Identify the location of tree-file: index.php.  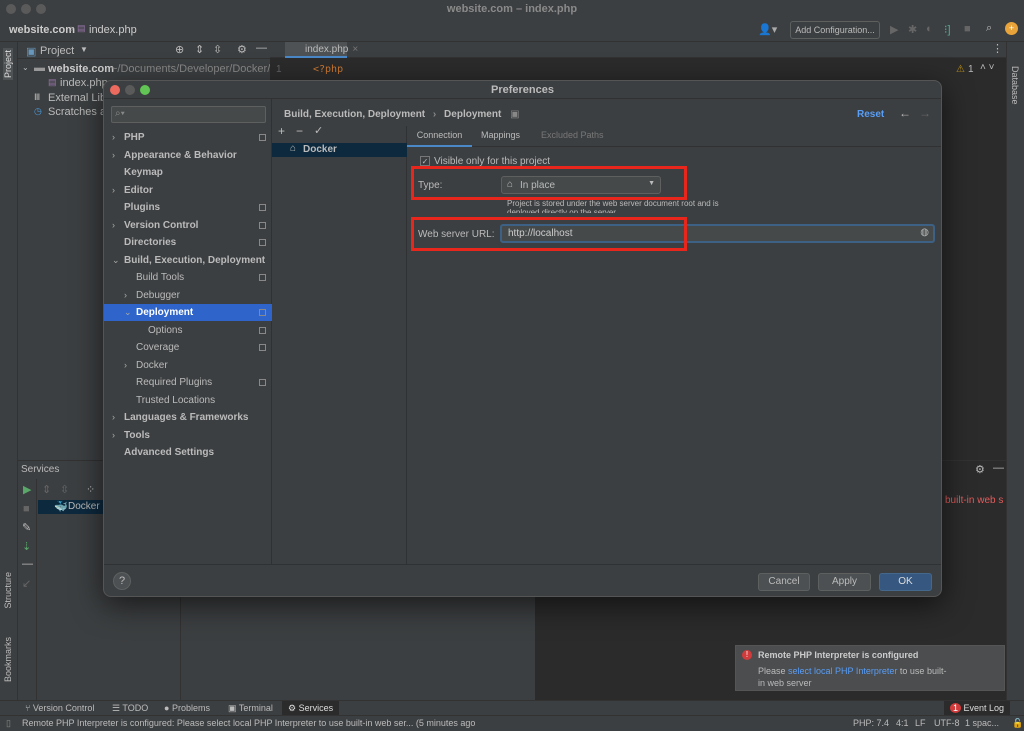
(84, 83).